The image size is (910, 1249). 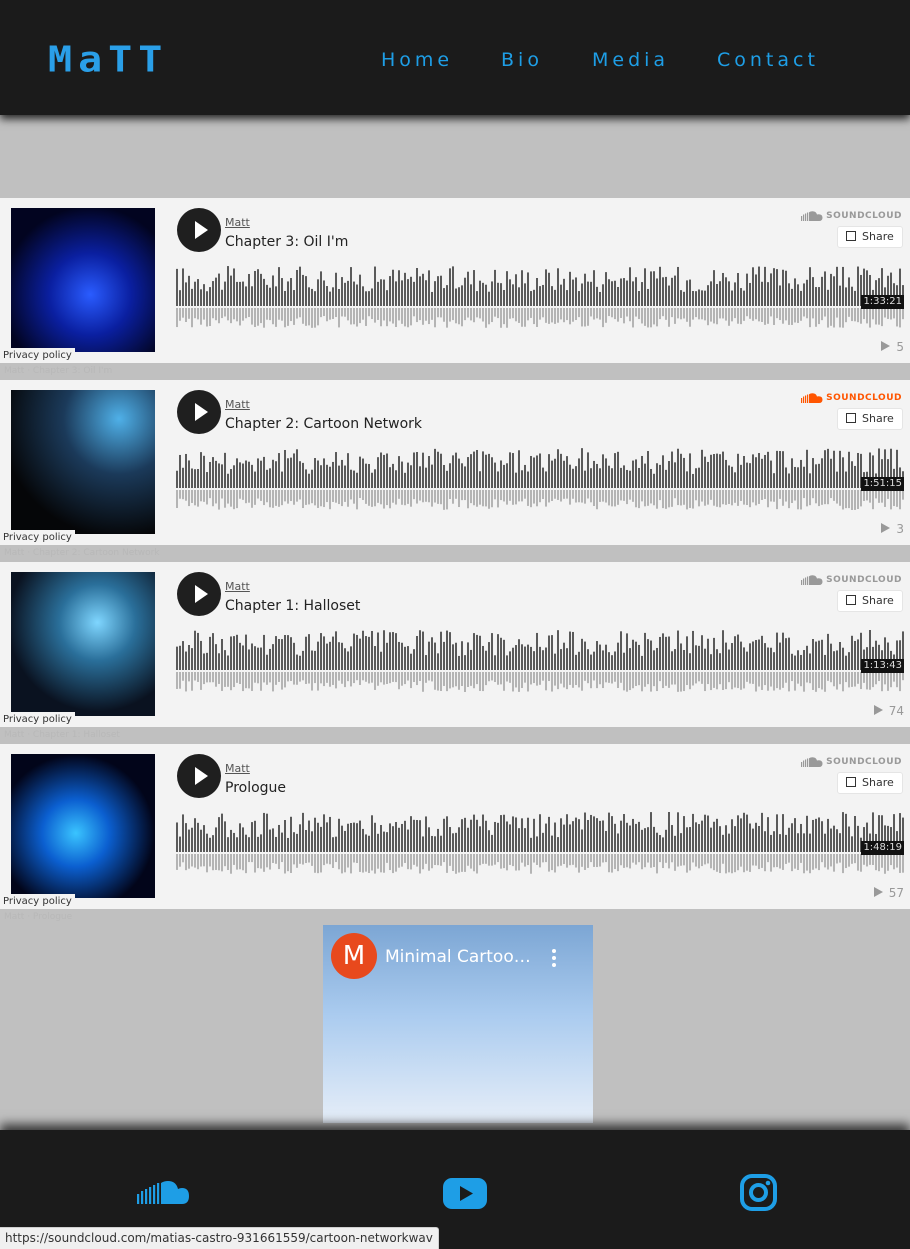 I want to click on more-options-icon, so click(x=555, y=958).